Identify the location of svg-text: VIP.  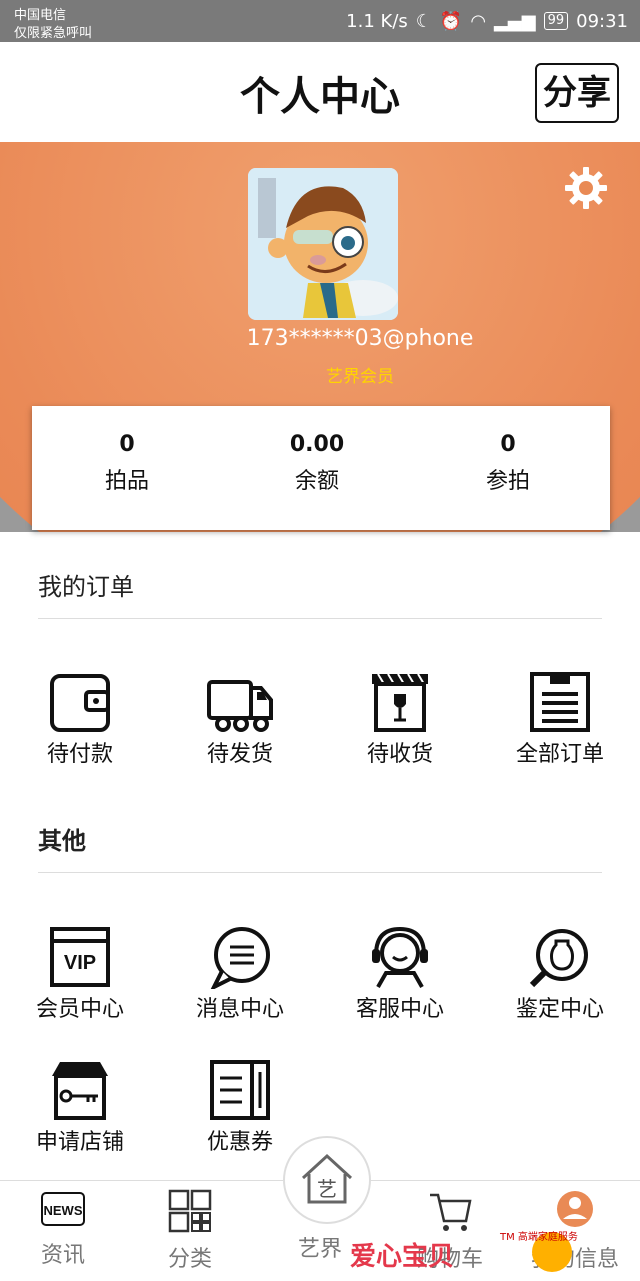
(80, 963).